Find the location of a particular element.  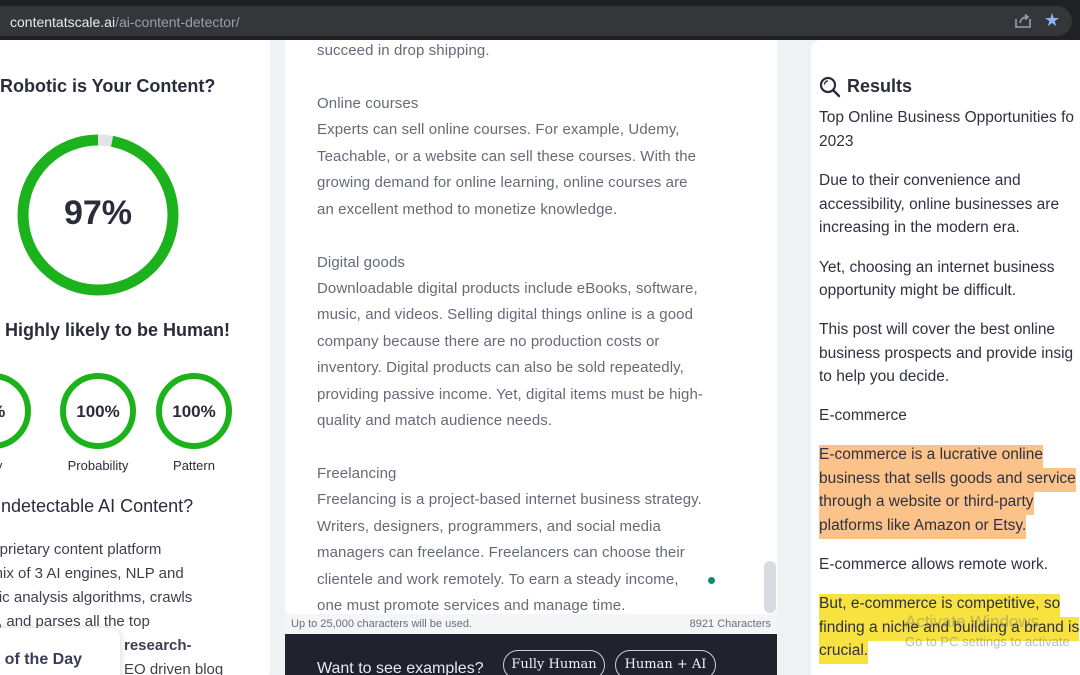

result-line: Yet, choosing an internet business is located at coordinates (937, 267).